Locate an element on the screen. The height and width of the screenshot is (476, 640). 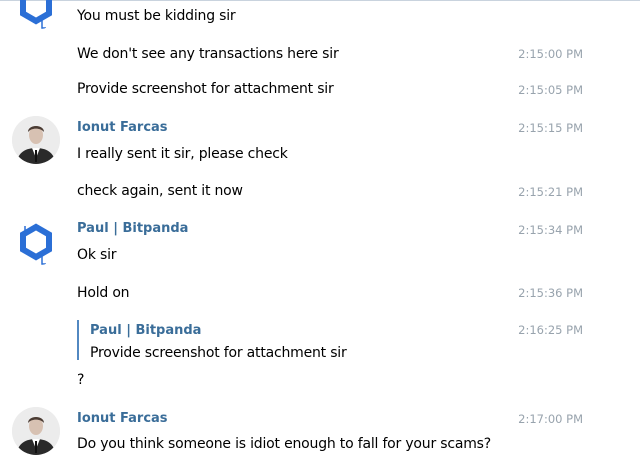
top-divider is located at coordinates (320, 0).